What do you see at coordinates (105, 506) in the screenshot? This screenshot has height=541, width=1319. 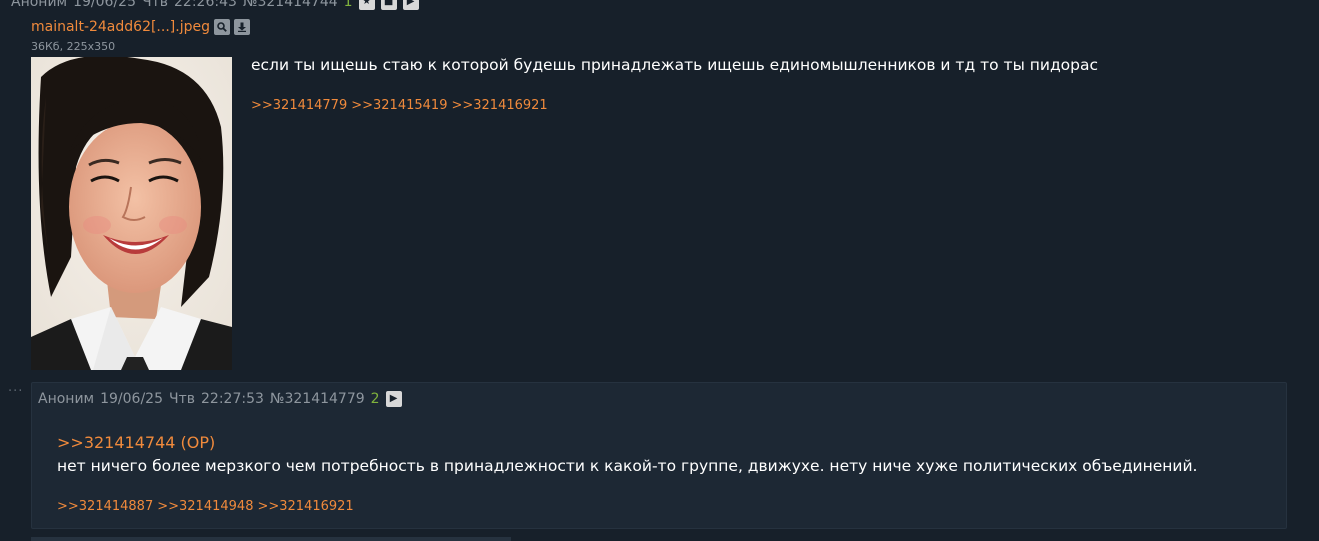 I see `reply-link: >>321414887` at bounding box center [105, 506].